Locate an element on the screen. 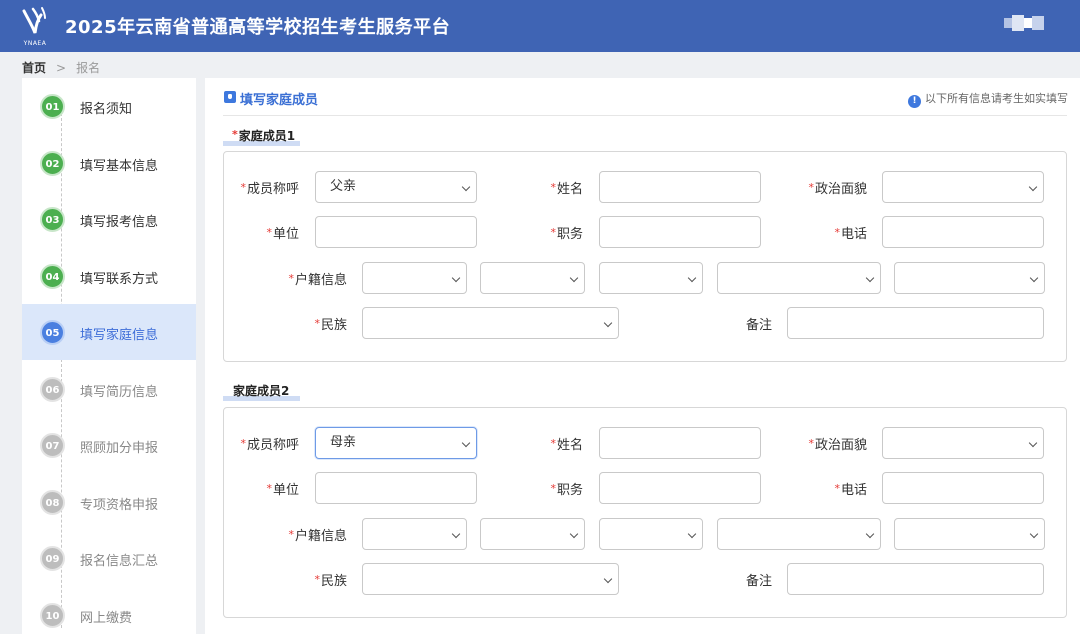 The height and width of the screenshot is (634, 1080). step-item-05: 05 填写家庭信息 is located at coordinates (109, 332).